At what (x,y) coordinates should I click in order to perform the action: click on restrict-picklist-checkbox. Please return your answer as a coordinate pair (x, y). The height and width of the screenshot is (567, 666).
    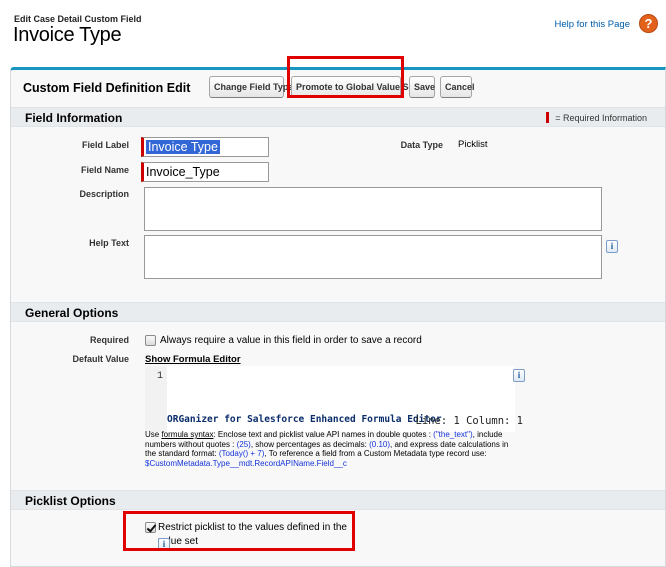
    Looking at the image, I should click on (150, 527).